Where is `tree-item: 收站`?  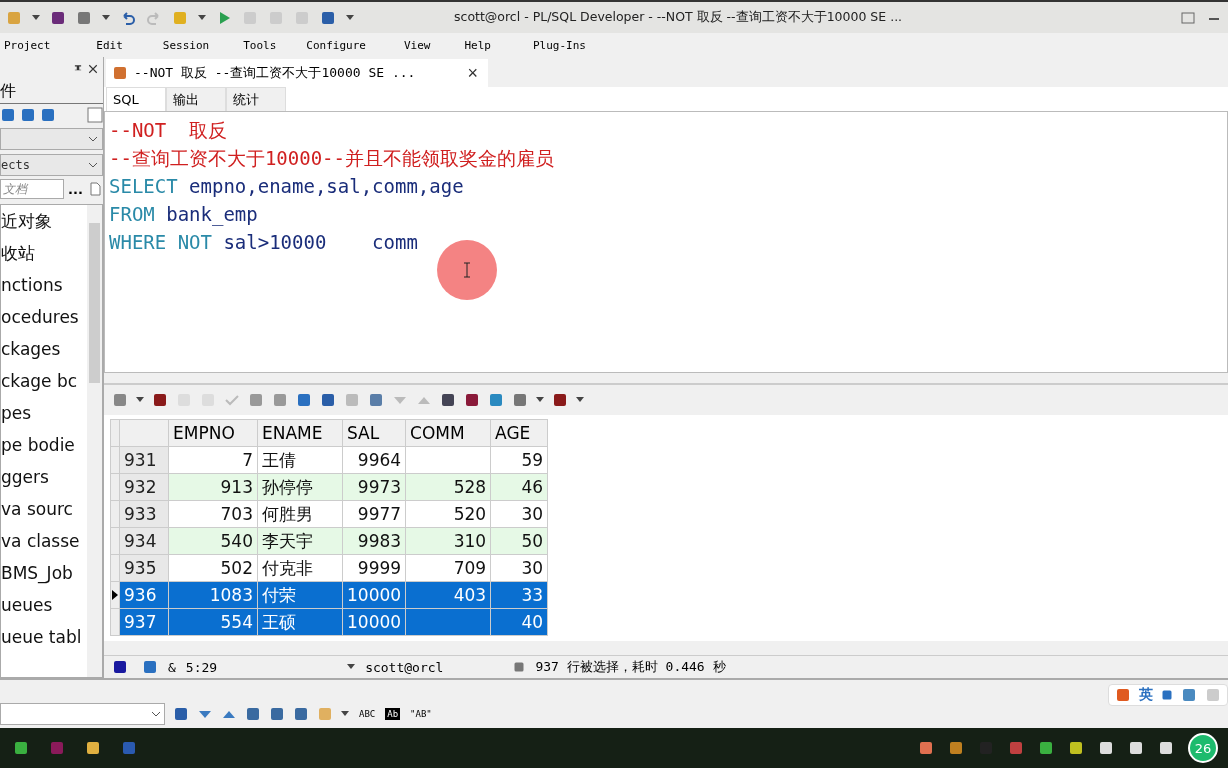 tree-item: 收站 is located at coordinates (44, 253).